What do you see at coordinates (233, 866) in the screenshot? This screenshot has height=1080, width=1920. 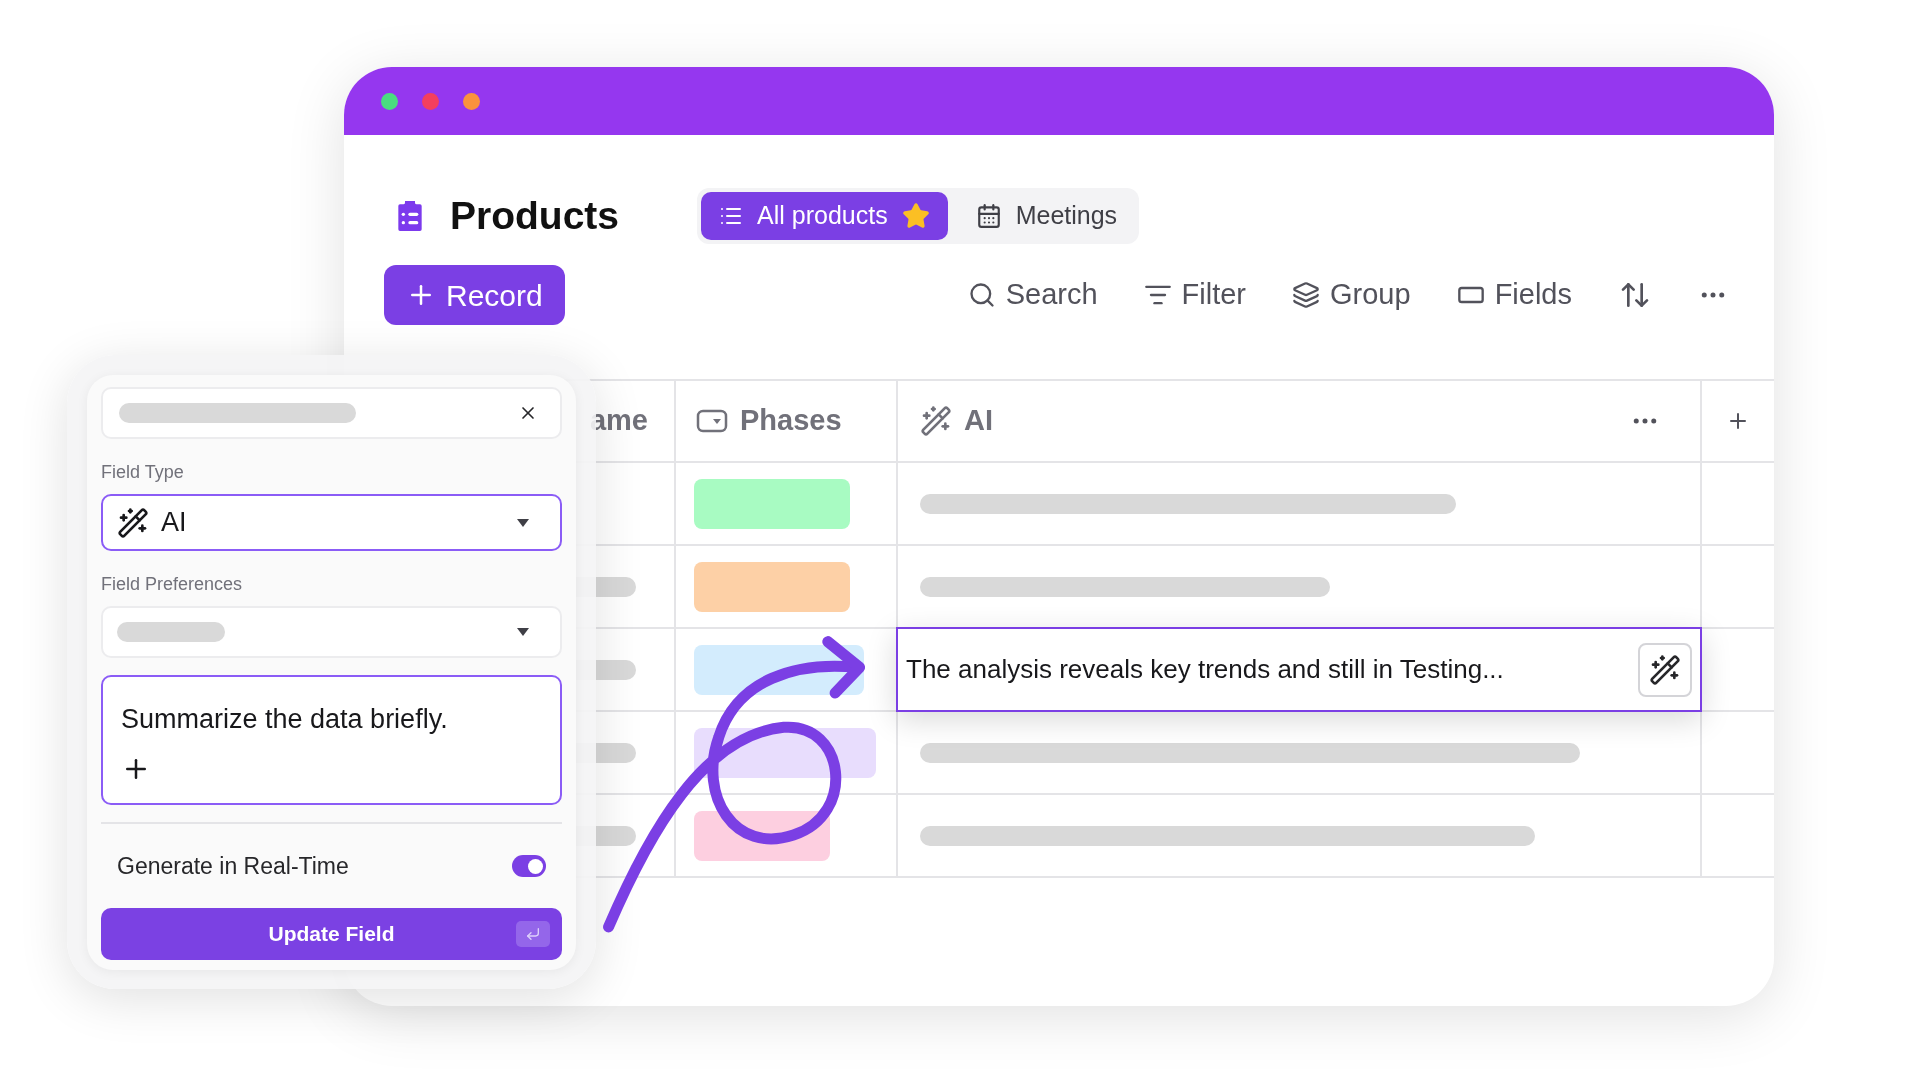 I see `toggle-label: Generate in Real-Time` at bounding box center [233, 866].